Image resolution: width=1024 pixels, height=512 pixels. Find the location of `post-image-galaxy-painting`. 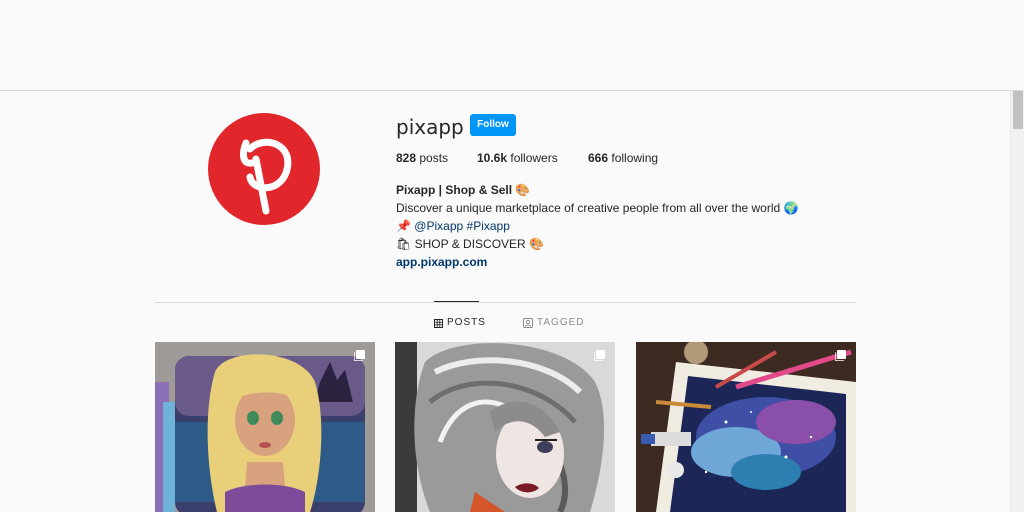

post-image-galaxy-painting is located at coordinates (746, 427).